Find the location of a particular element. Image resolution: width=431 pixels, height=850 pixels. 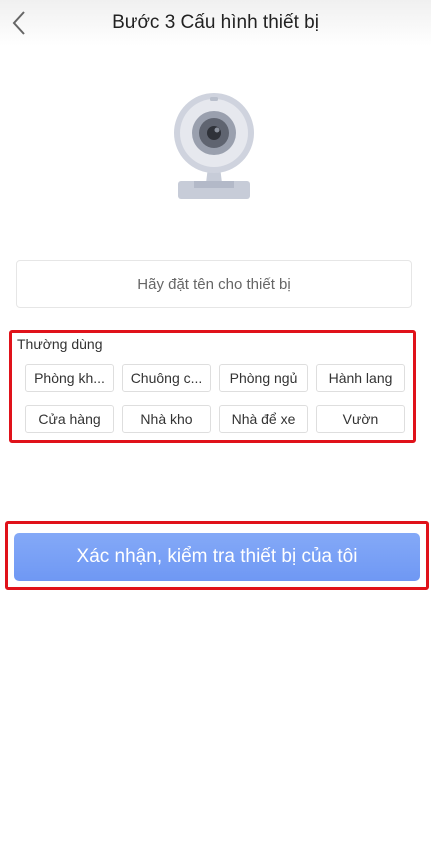

device-name-input is located at coordinates (214, 284).